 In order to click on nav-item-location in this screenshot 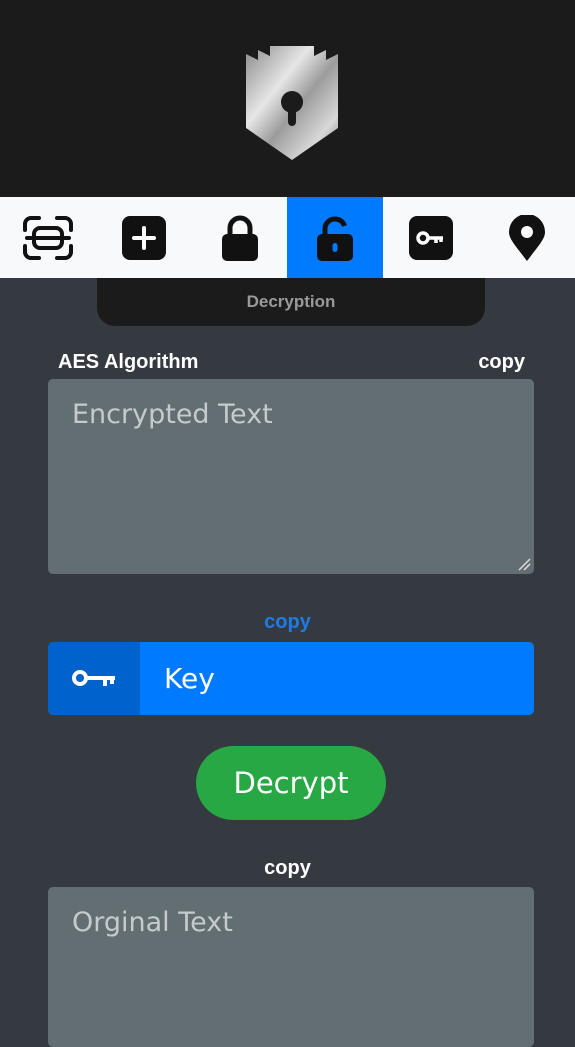, I will do `click(527, 237)`.